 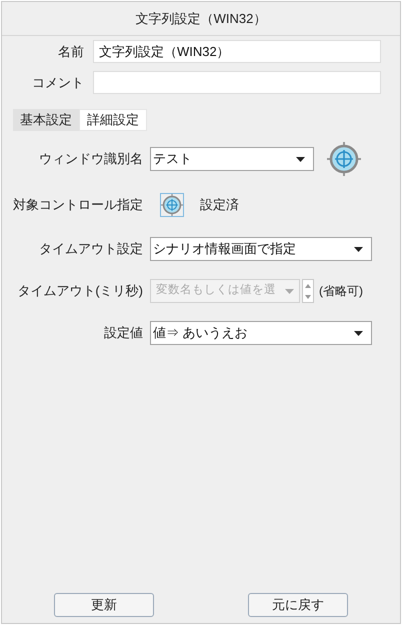 I want to click on field-label: コメント, so click(x=57, y=83).